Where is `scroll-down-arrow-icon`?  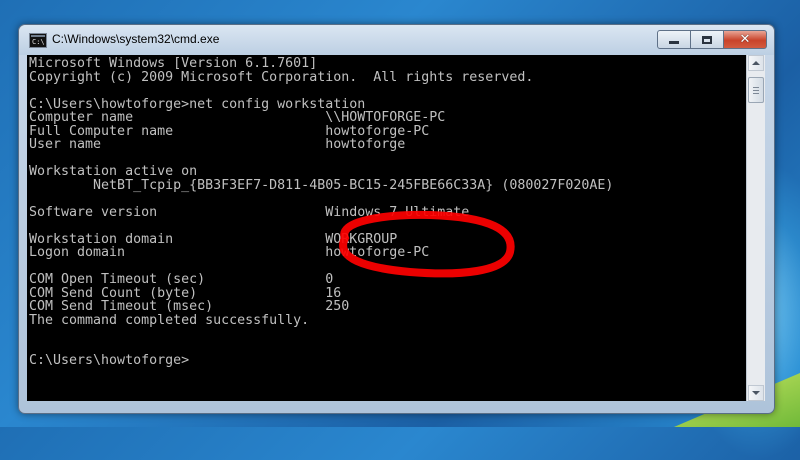
scroll-down-arrow-icon is located at coordinates (756, 393).